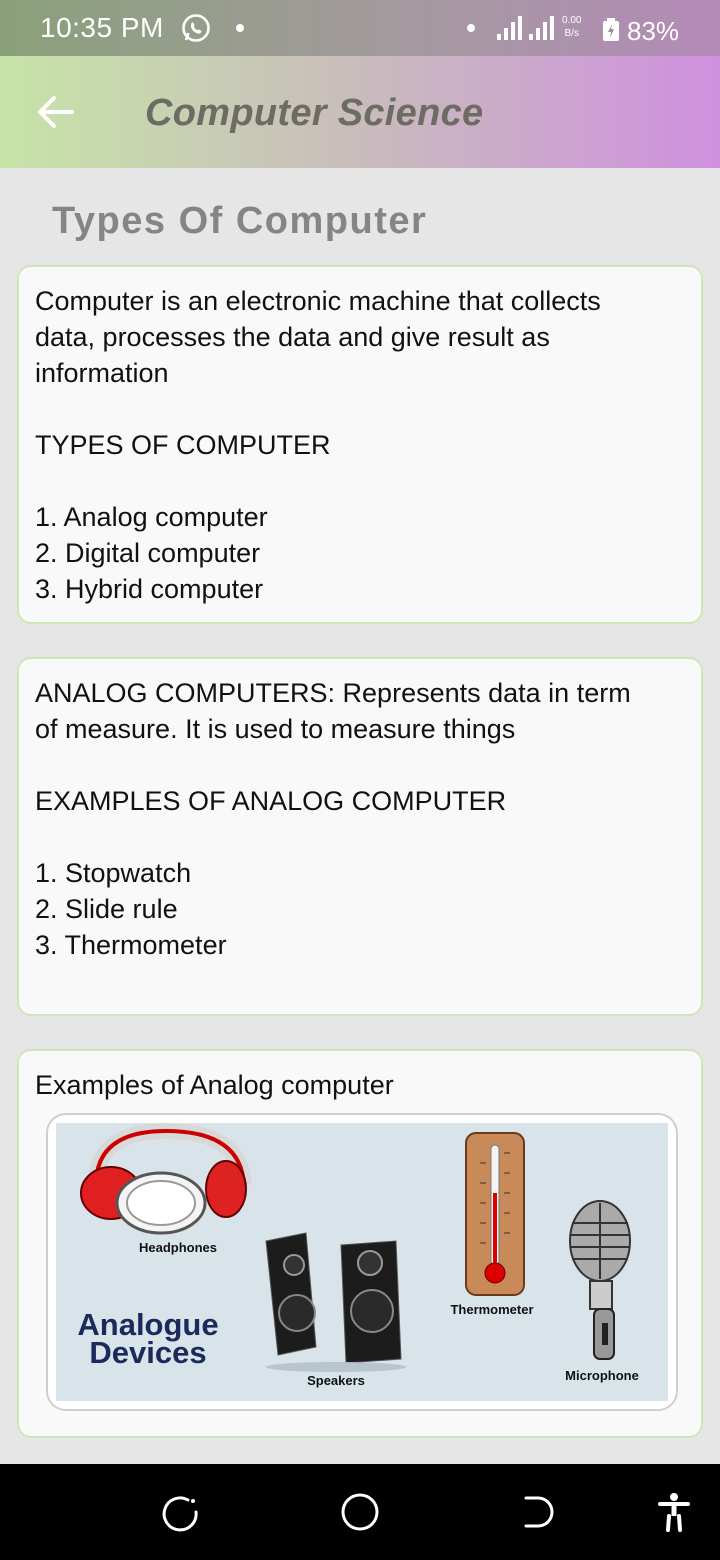 This screenshot has height=1560, width=720. Describe the element at coordinates (102, 373) in the screenshot. I see `card-text-line: information` at that location.